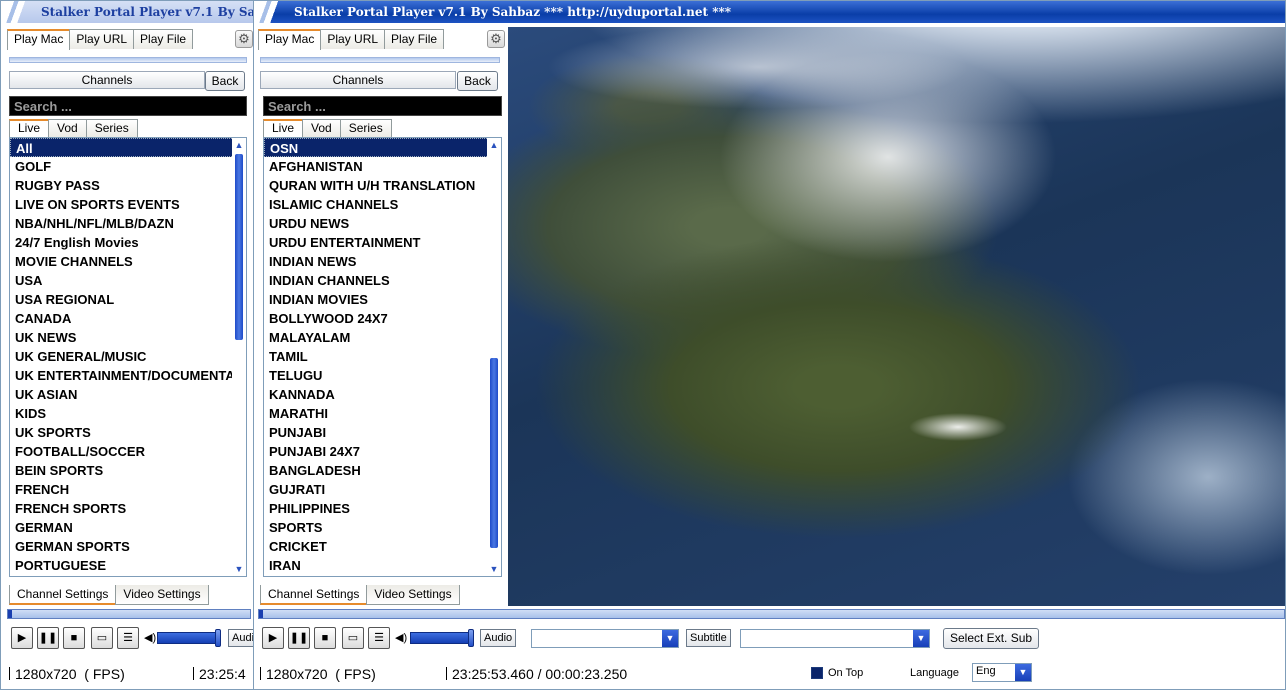 This screenshot has height=690, width=1286. I want to click on audio-track-select: ▼, so click(605, 638).